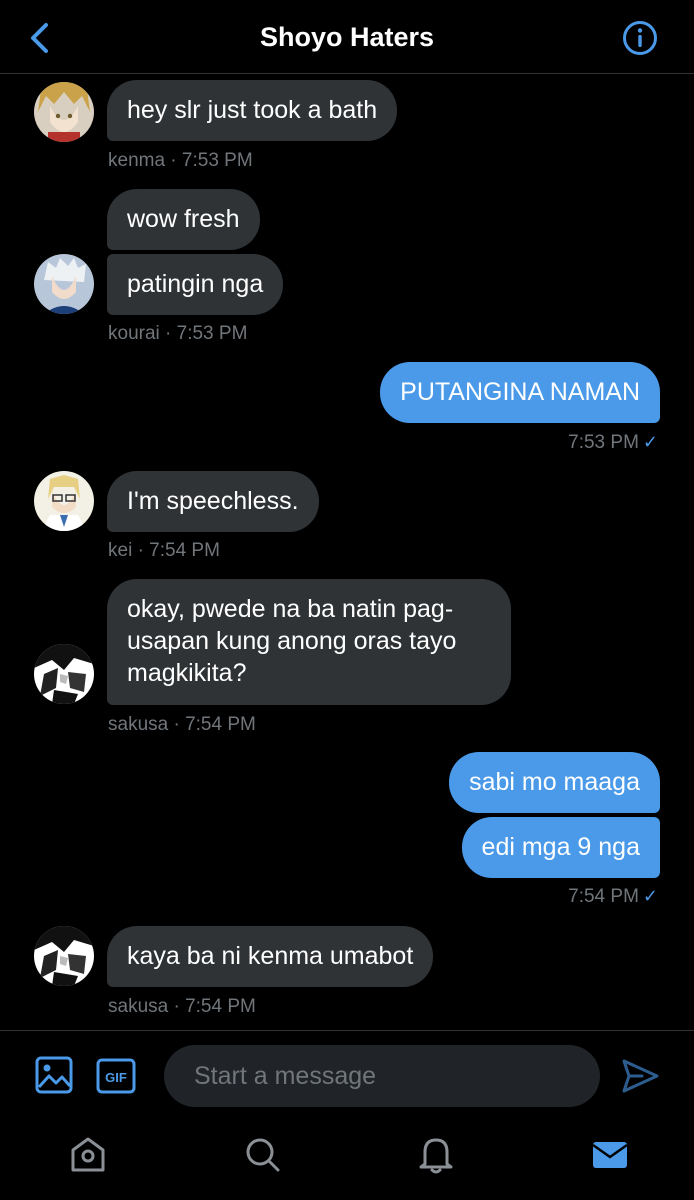 The height and width of the screenshot is (1200, 694). What do you see at coordinates (640, 38) in the screenshot?
I see `info-icon` at bounding box center [640, 38].